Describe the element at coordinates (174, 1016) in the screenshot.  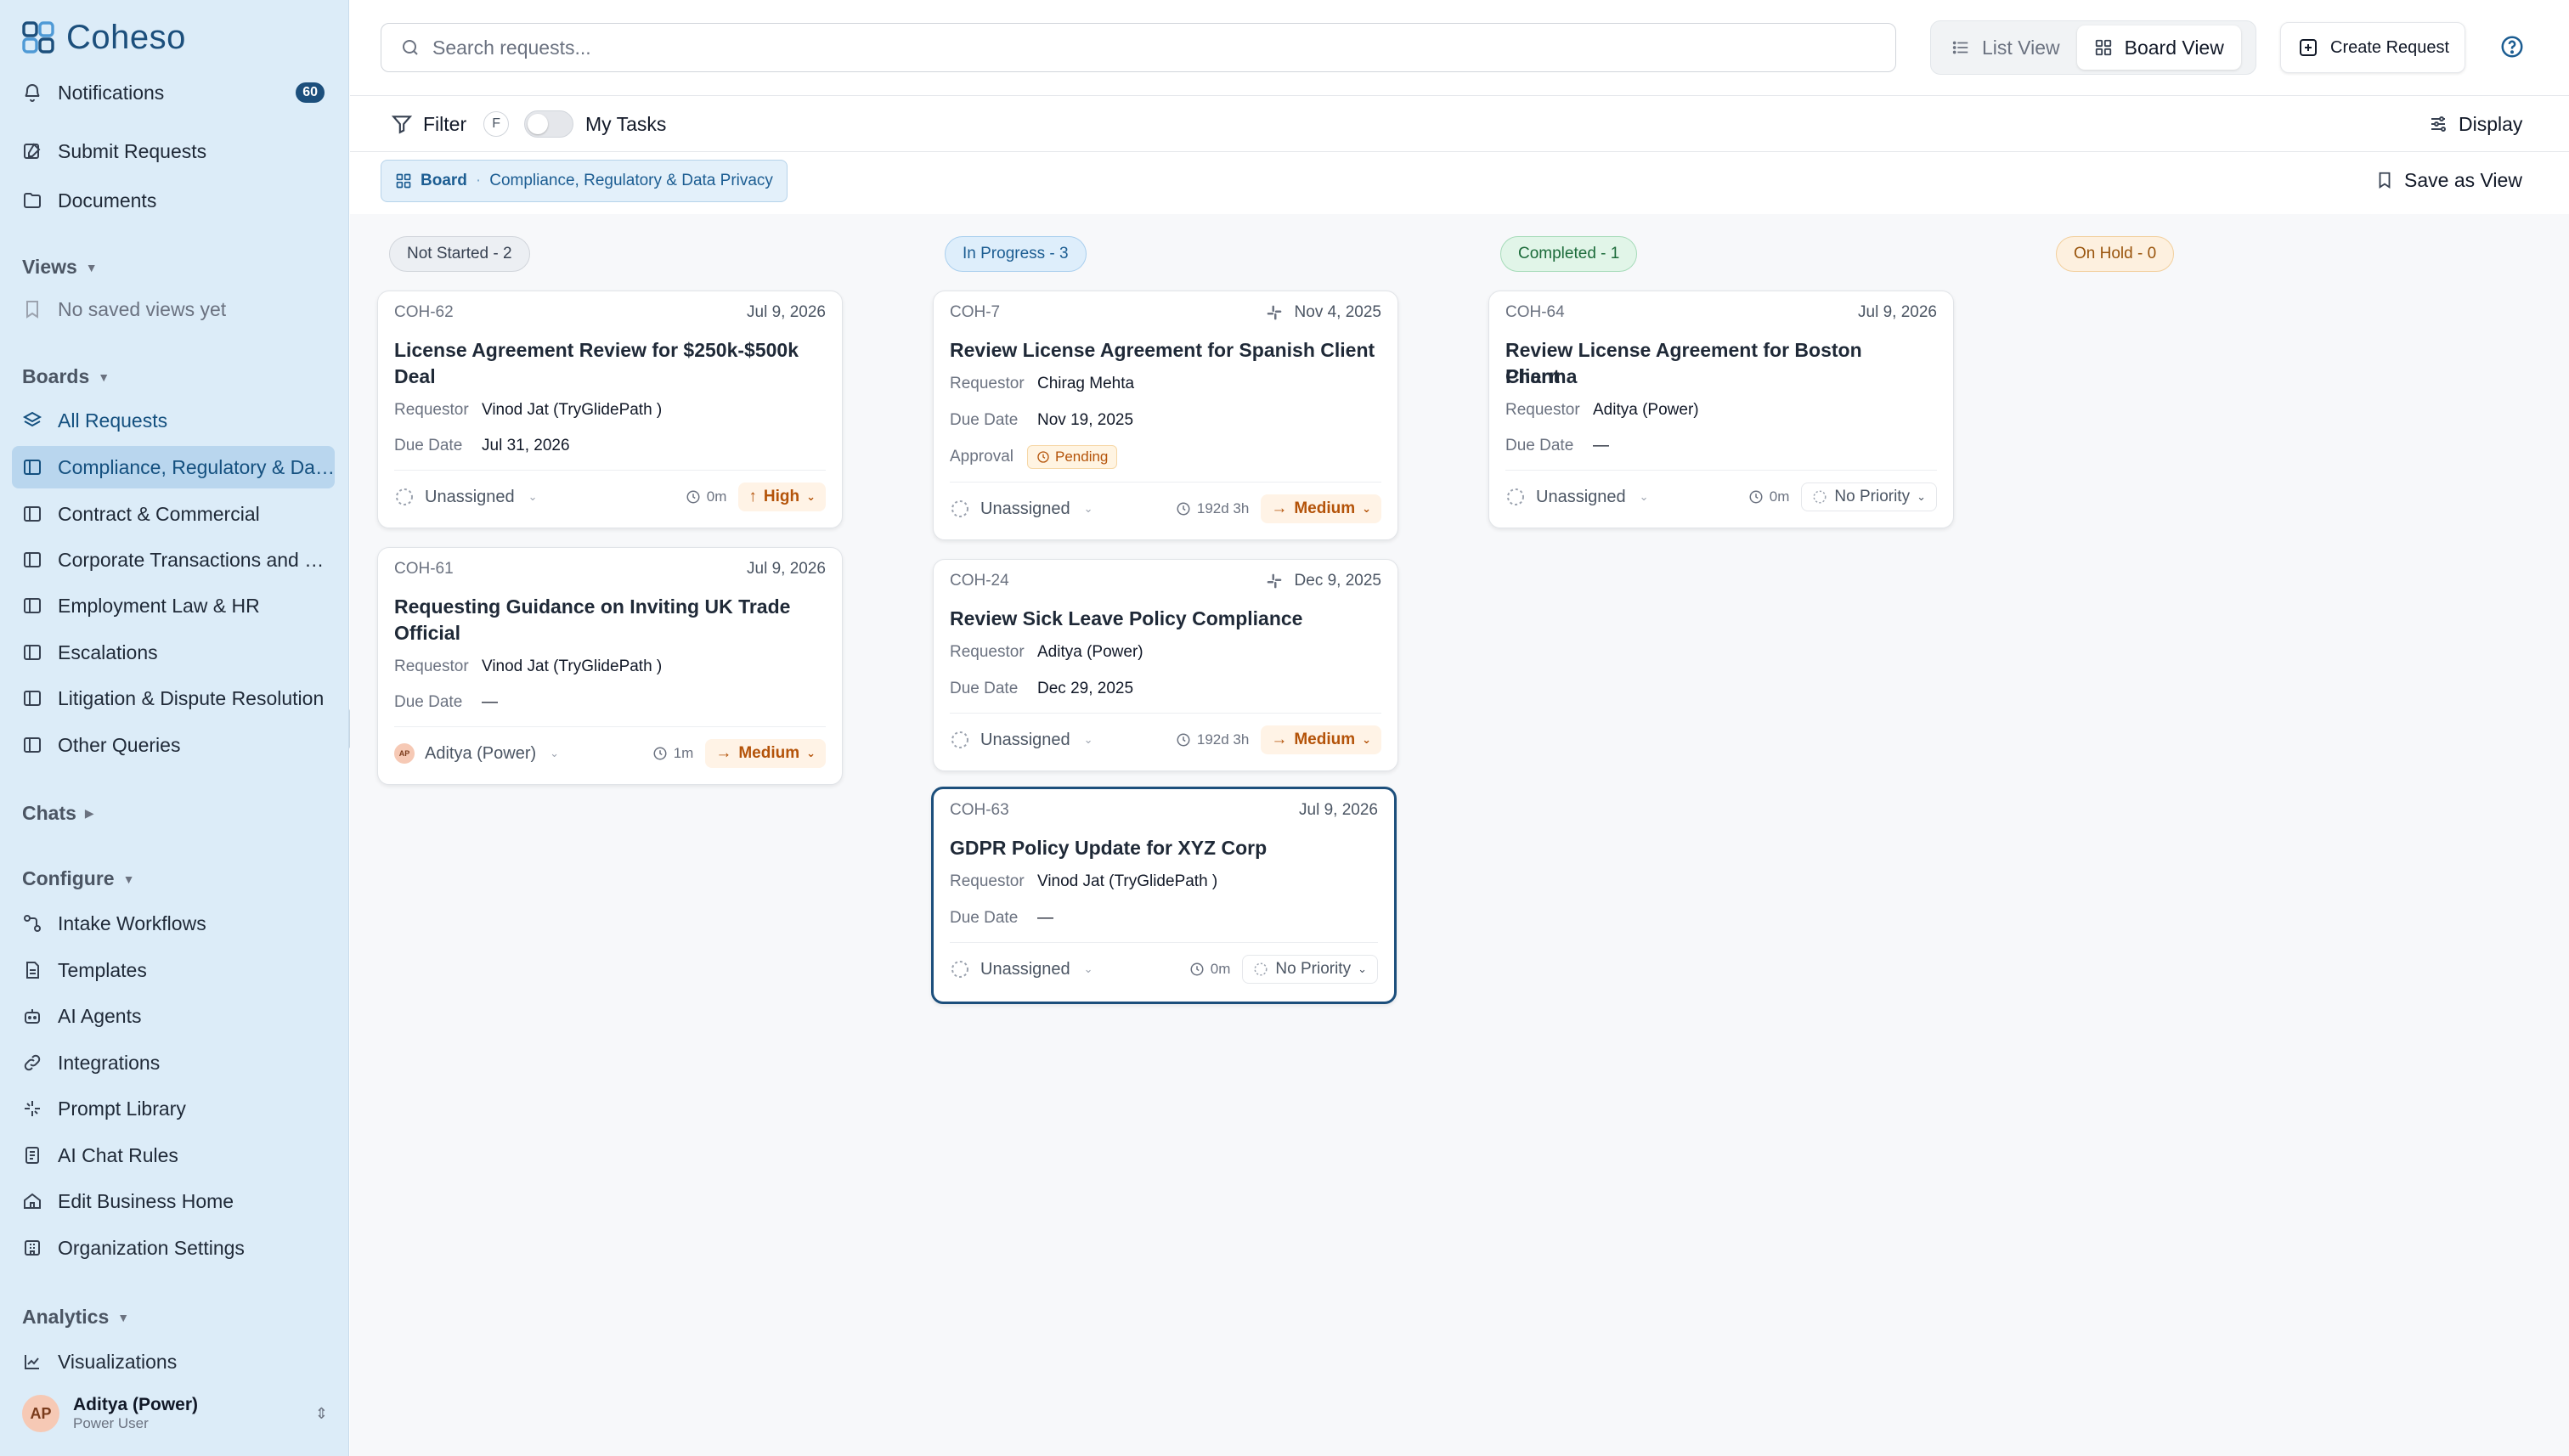
I see `sidebar-item-ai-agents: AI Agents` at that location.